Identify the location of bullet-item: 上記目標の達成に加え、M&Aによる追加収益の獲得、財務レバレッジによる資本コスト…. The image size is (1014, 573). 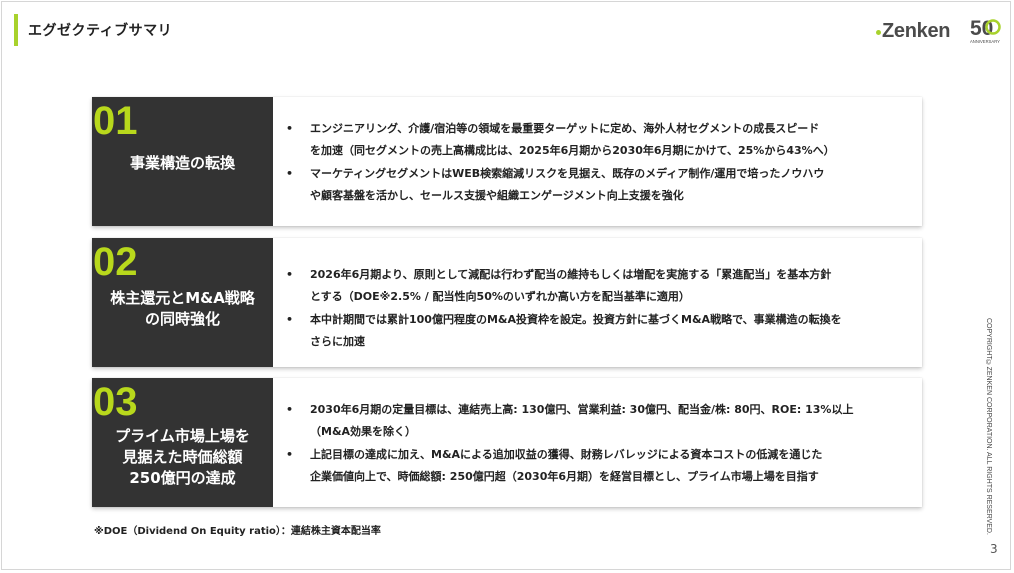
(596, 466).